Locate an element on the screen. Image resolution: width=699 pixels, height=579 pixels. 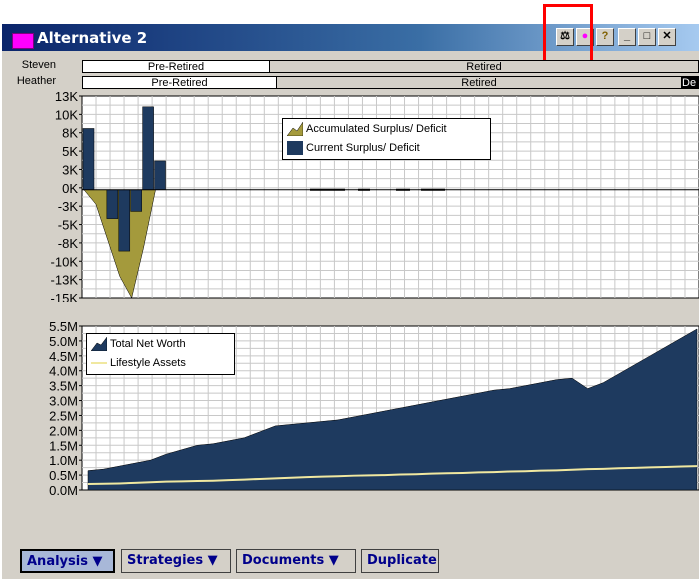
y-tick-label: 0.0M is located at coordinates (63, 490).